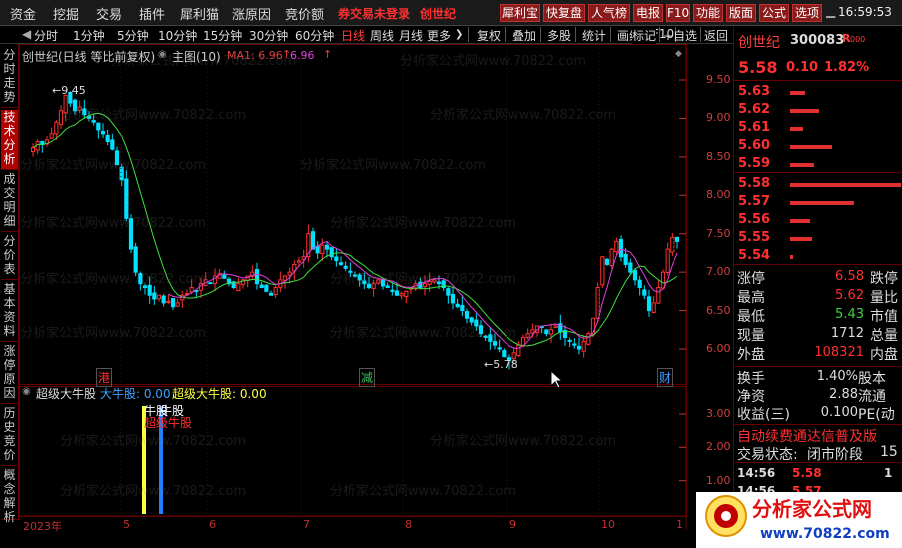 The width and height of the screenshot is (902, 548). Describe the element at coordinates (644, 35) in the screenshot. I see `action-mark: 标记` at that location.